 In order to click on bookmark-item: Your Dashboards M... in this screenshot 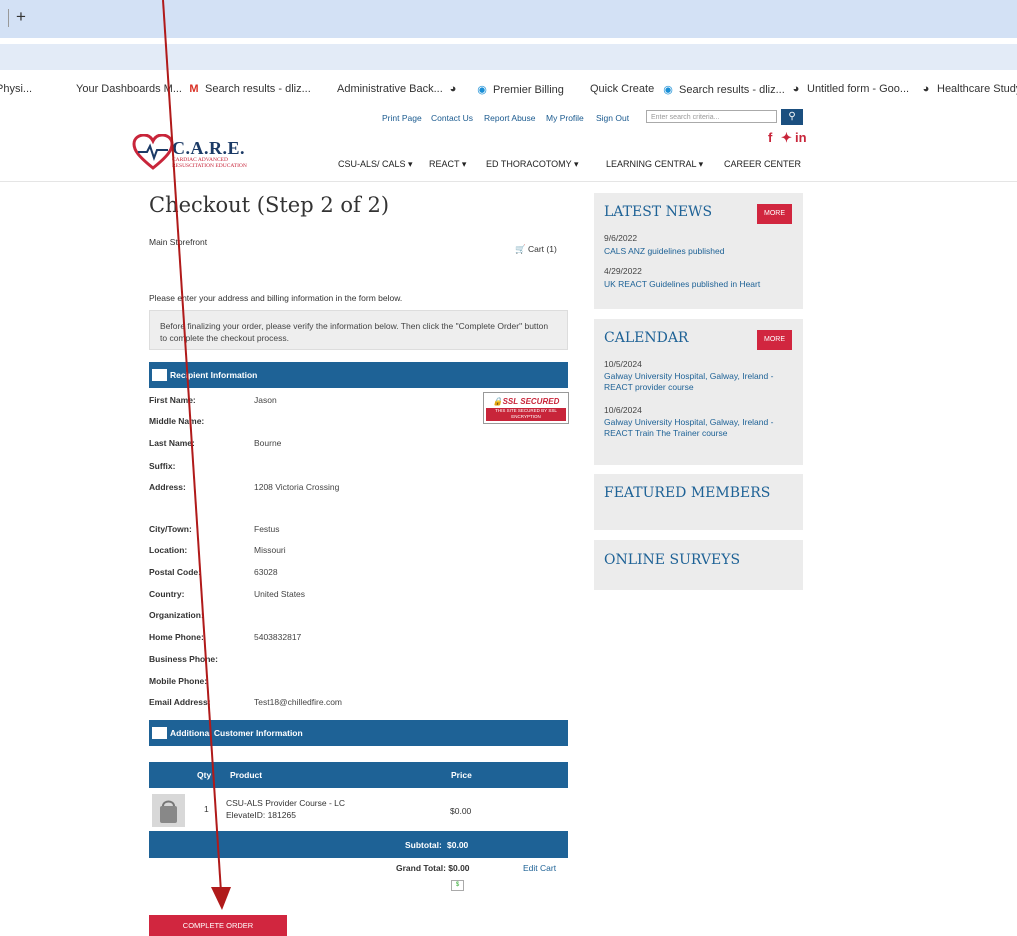, I will do `click(129, 89)`.